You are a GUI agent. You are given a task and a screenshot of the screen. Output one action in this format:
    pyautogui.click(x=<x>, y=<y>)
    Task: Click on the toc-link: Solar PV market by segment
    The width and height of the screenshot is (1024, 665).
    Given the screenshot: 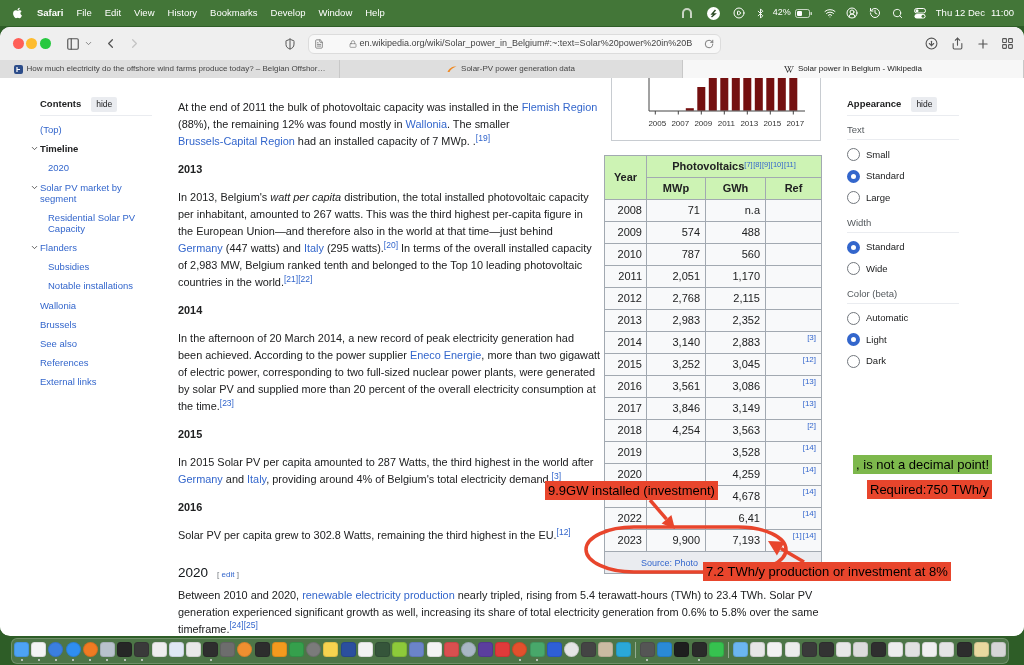 What is the action you would take?
    pyautogui.click(x=96, y=192)
    